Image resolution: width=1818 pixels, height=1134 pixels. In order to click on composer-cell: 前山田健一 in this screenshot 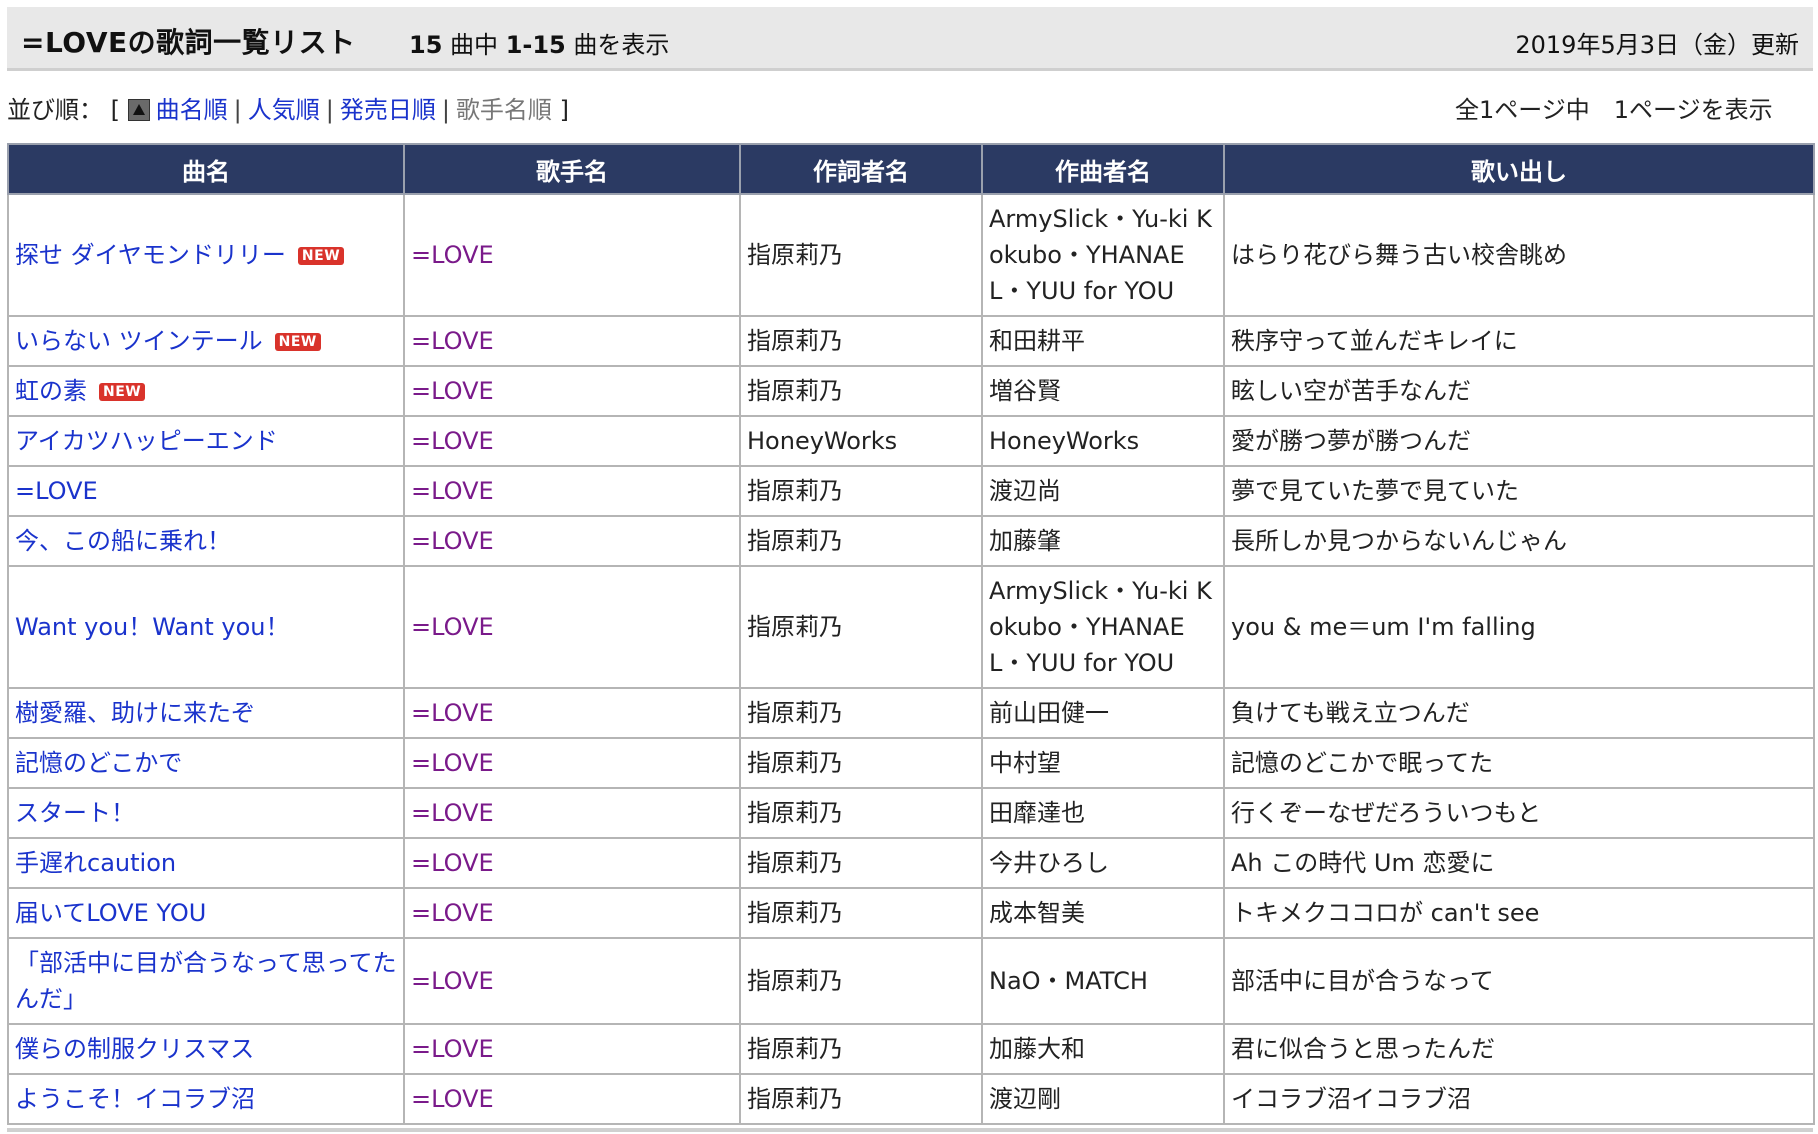, I will do `click(1103, 713)`.